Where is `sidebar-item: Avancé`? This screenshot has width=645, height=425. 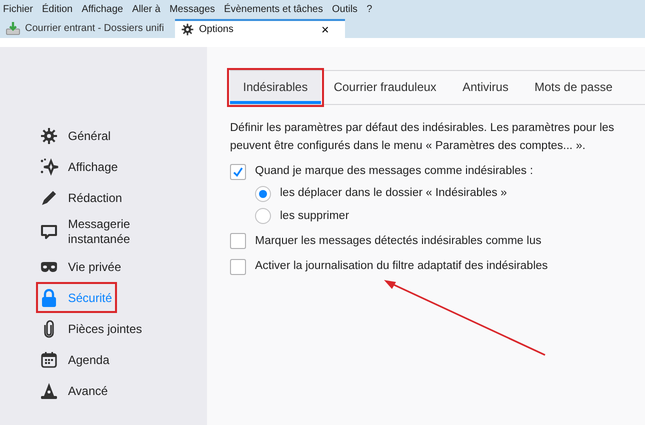
sidebar-item: Avancé is located at coordinates (74, 390).